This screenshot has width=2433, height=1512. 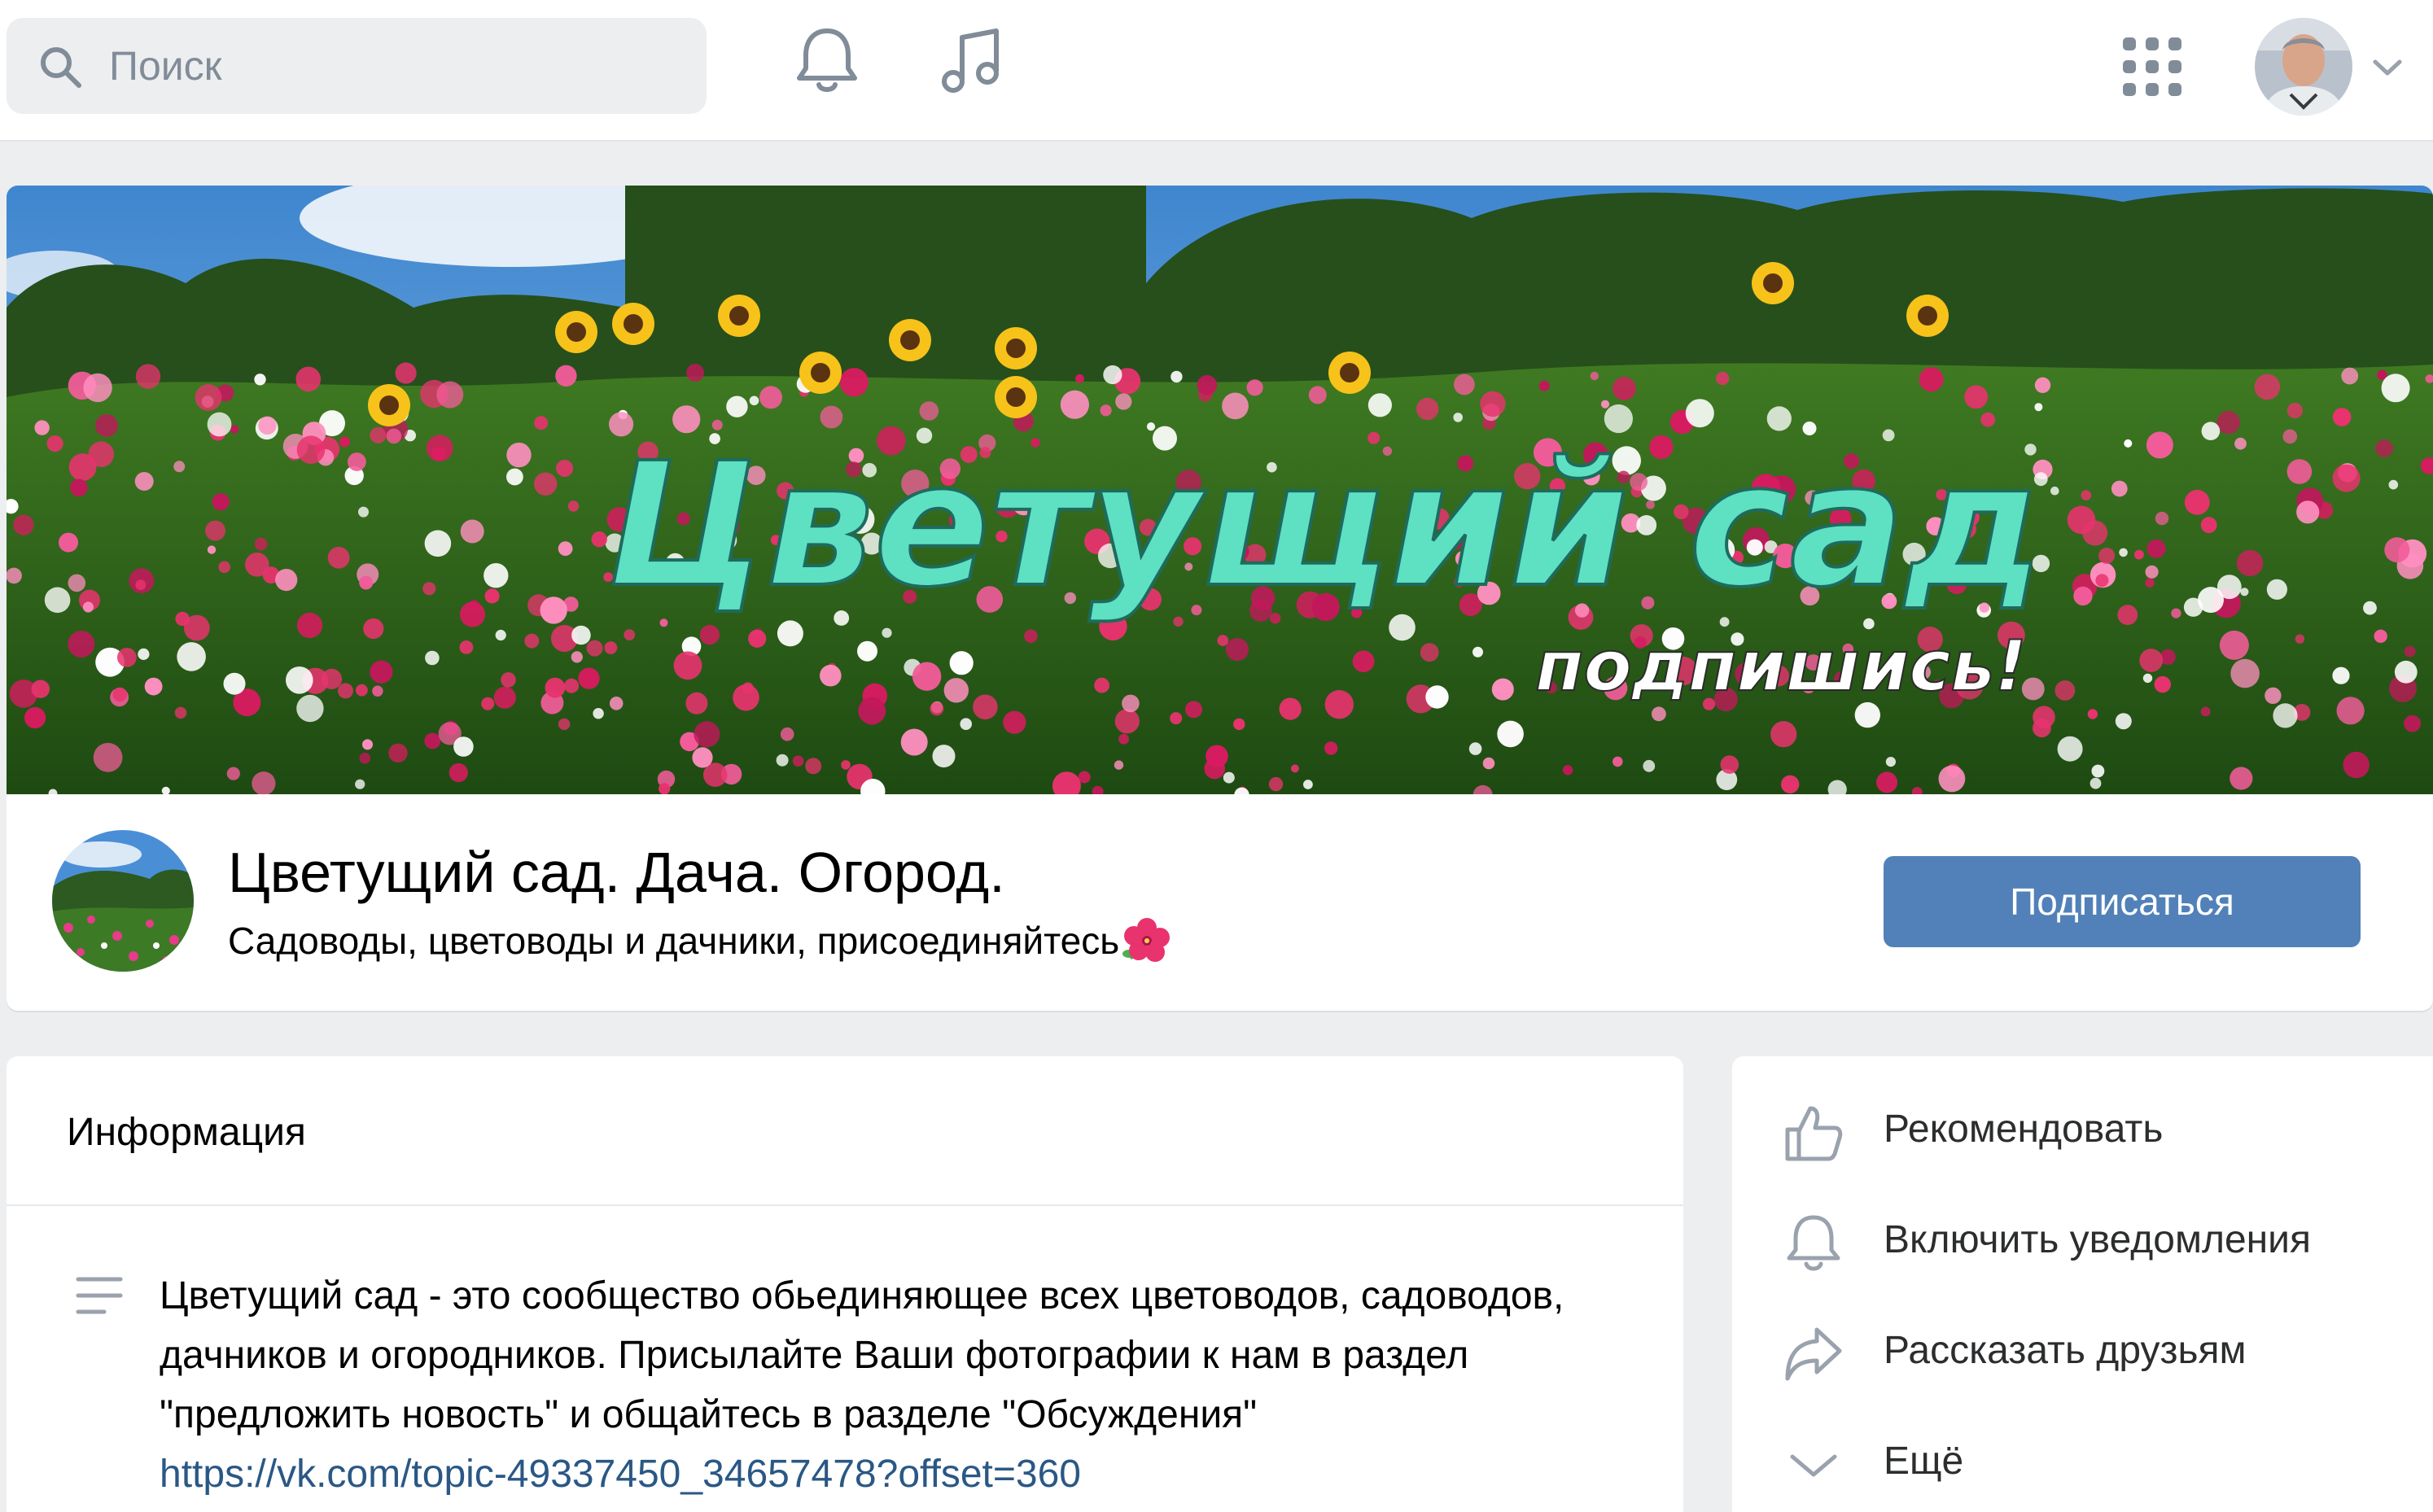 I want to click on enable-notifications-action: Включить уведомления, so click(x=2082, y=1240).